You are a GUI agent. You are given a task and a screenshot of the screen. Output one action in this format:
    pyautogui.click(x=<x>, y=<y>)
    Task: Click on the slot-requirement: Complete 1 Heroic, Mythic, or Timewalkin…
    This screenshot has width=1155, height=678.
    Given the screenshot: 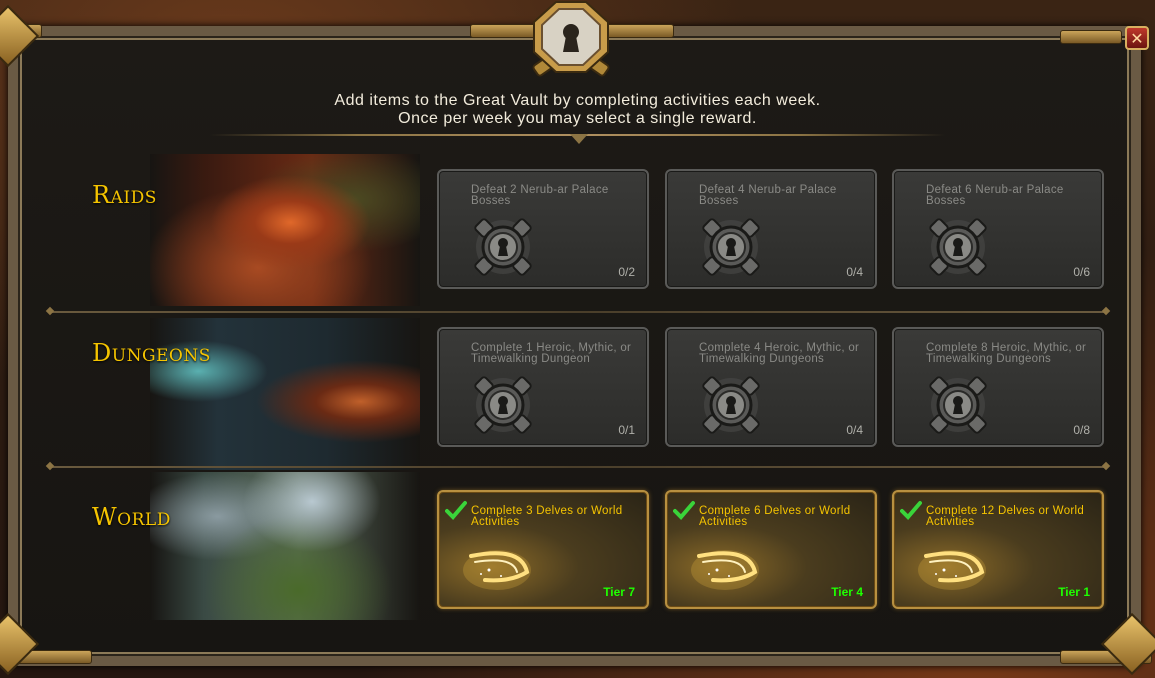 What is the action you would take?
    pyautogui.click(x=551, y=353)
    